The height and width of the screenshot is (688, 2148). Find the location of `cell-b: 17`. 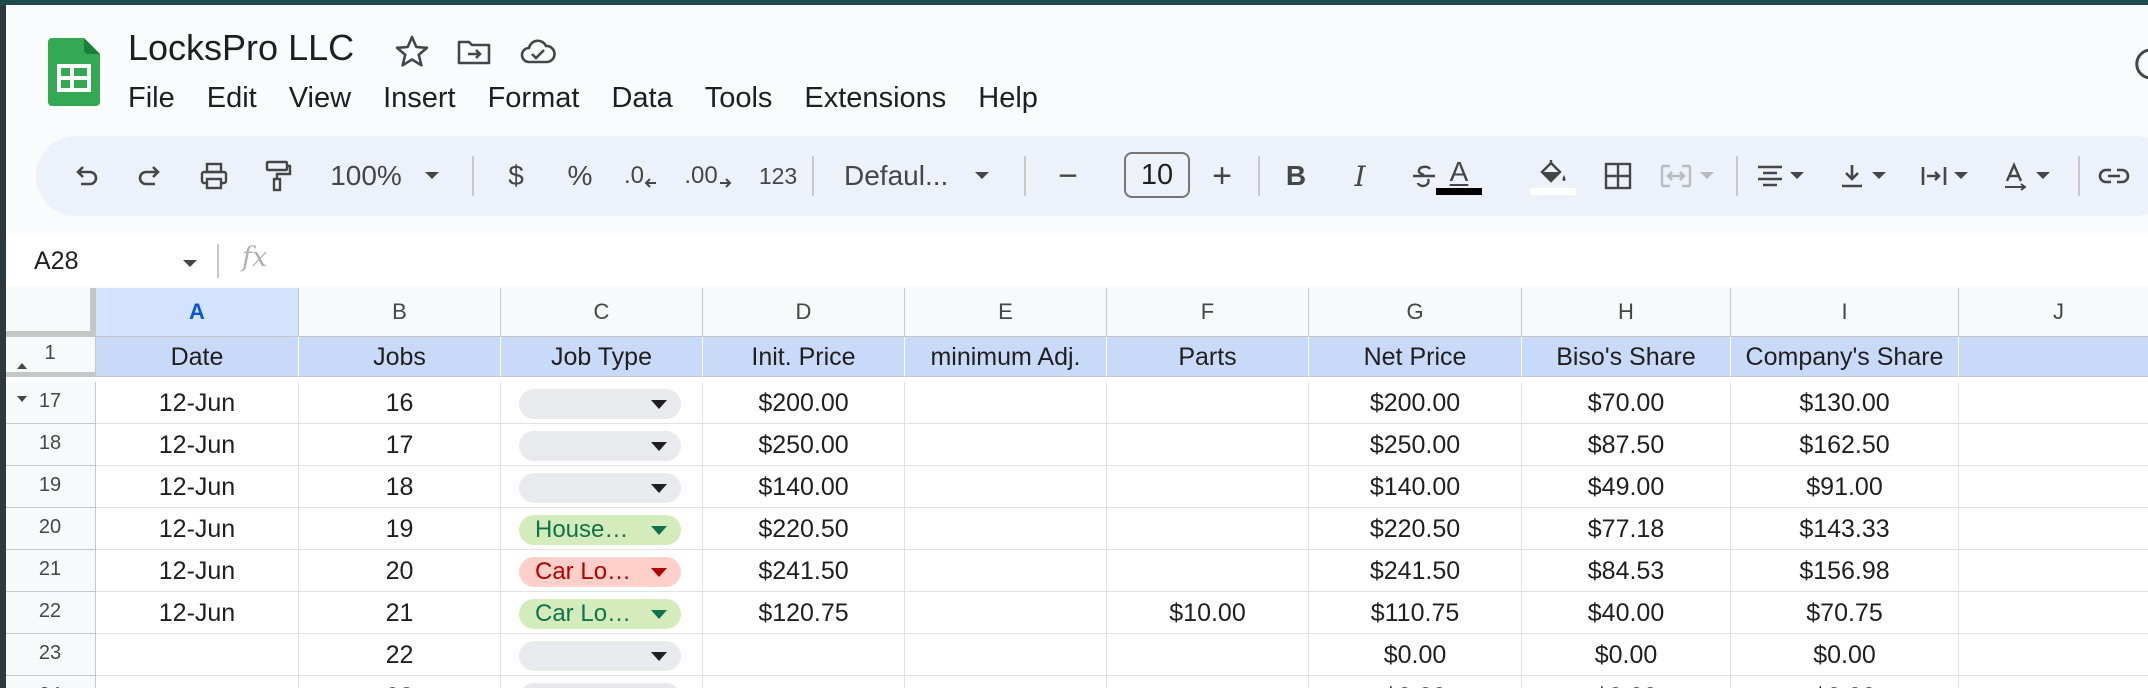

cell-b: 17 is located at coordinates (400, 445).